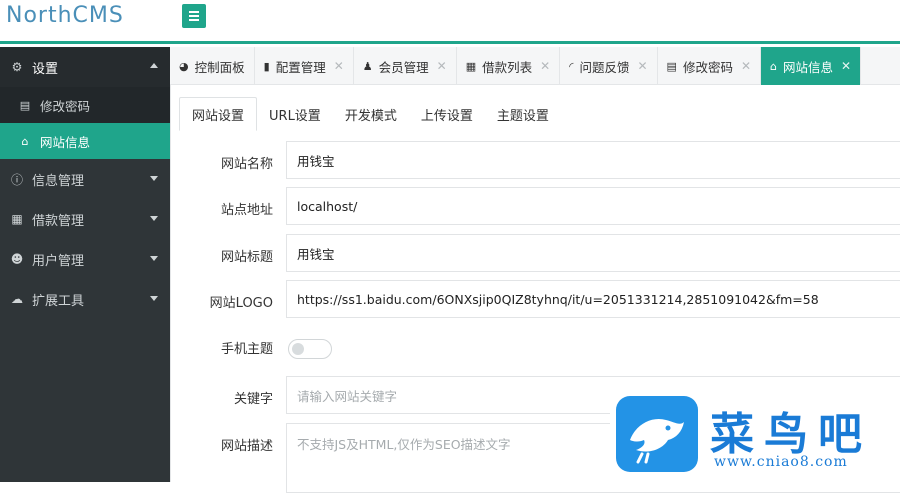 This screenshot has width=900, height=493. I want to click on sidebar-group-loans: ▦ 借款管理, so click(85, 219).